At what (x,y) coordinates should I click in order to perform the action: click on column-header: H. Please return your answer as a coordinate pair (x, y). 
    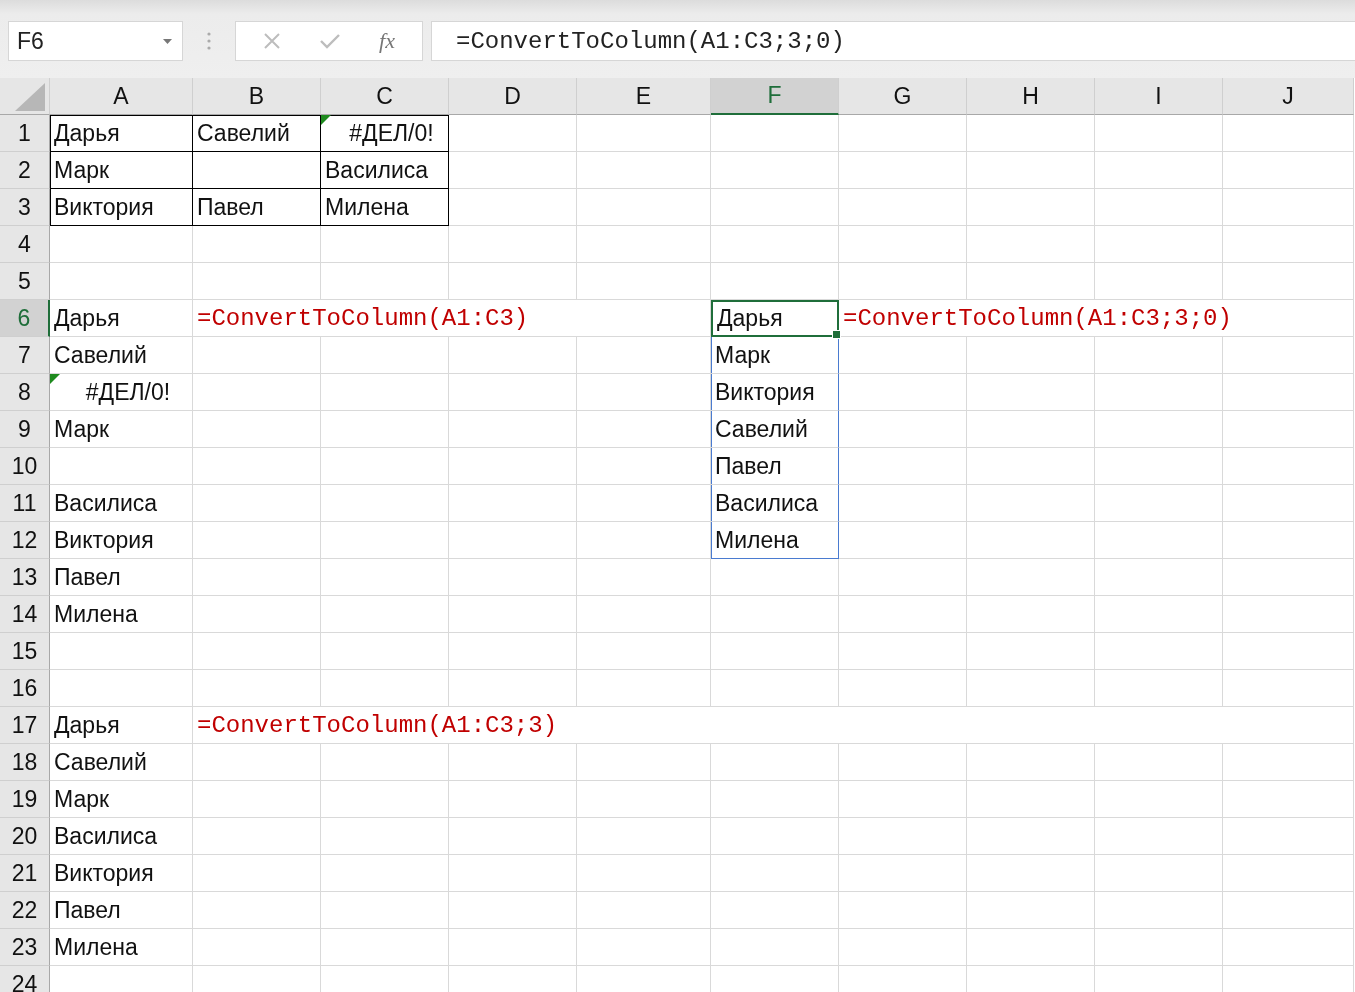
    Looking at the image, I should click on (1031, 96).